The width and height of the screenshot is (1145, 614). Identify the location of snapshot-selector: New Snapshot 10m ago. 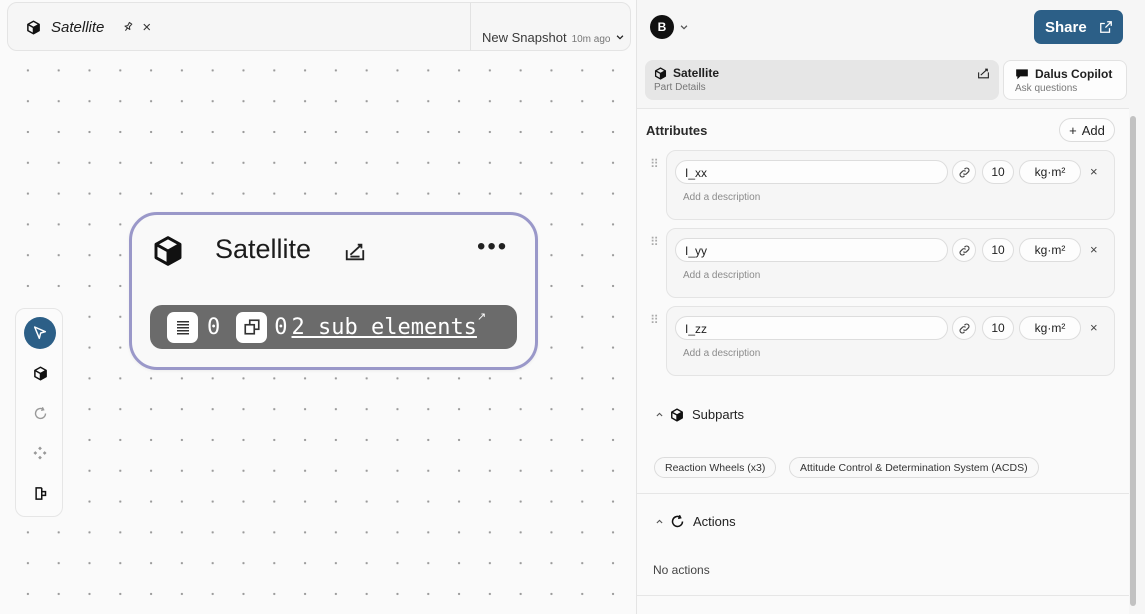
(553, 37).